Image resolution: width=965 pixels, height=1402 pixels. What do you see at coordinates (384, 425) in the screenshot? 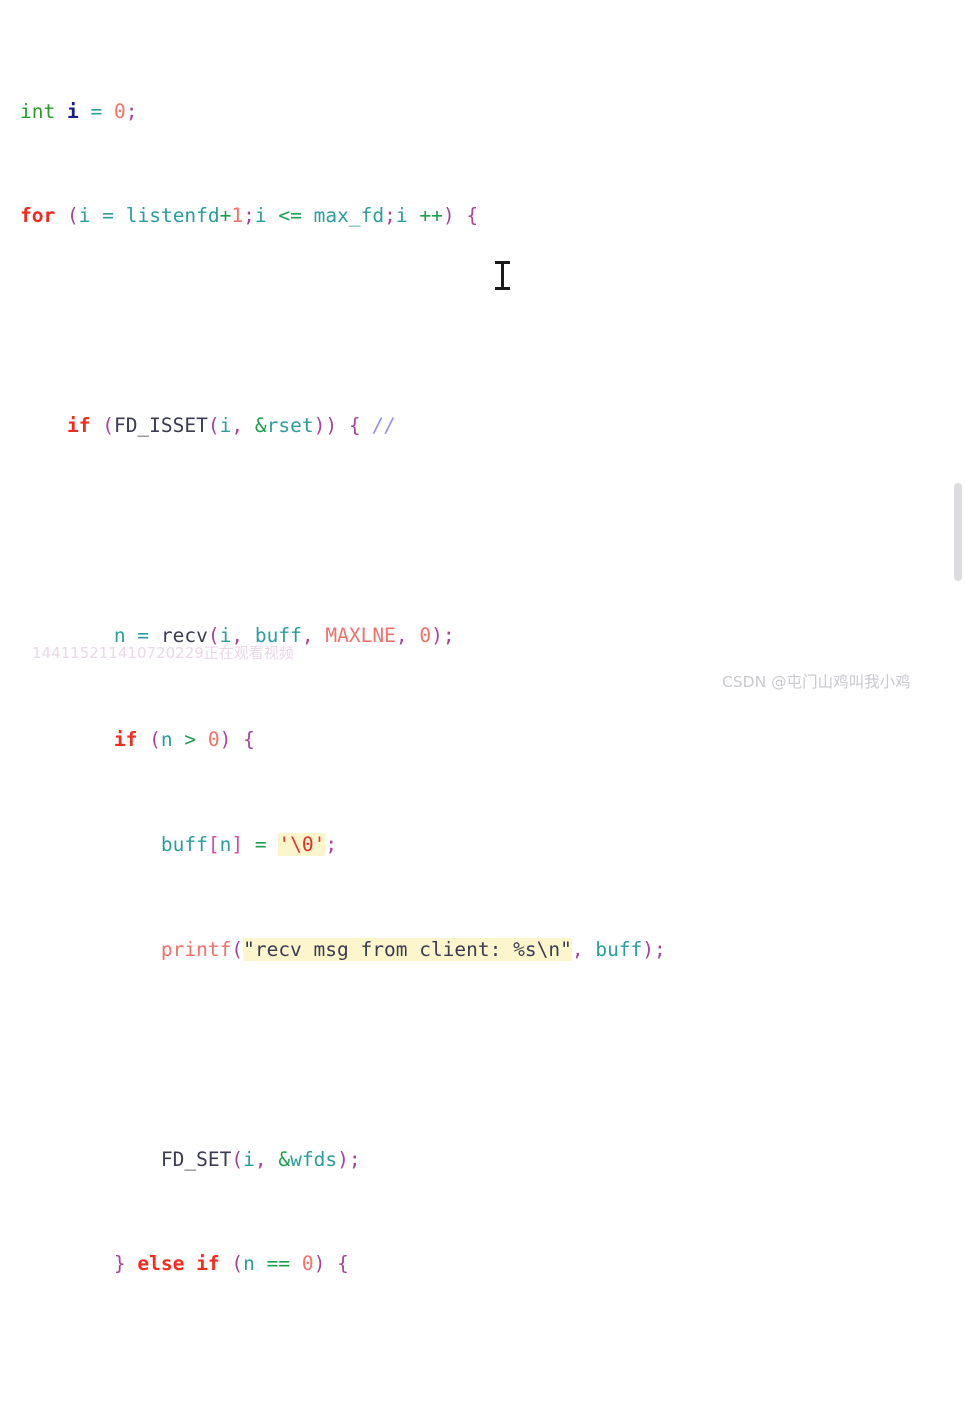
I see `token-comment-trailing: //` at bounding box center [384, 425].